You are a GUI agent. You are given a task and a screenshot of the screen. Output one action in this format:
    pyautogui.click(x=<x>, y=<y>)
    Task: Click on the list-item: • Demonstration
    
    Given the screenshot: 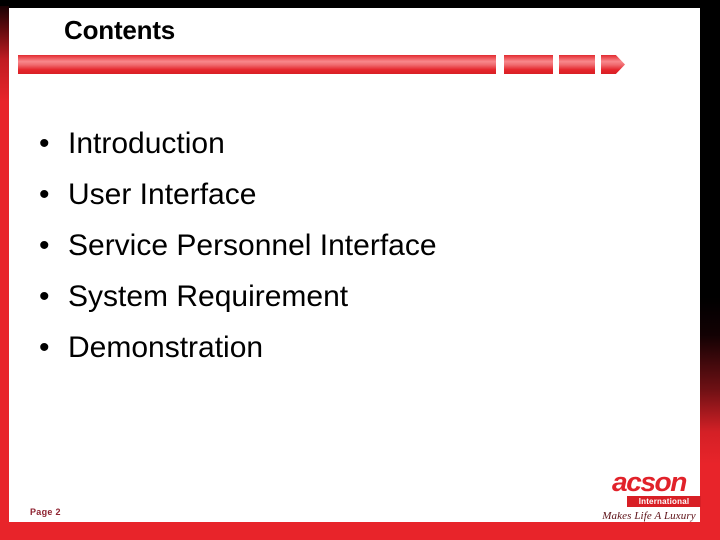 What is the action you would take?
    pyautogui.click(x=263, y=347)
    